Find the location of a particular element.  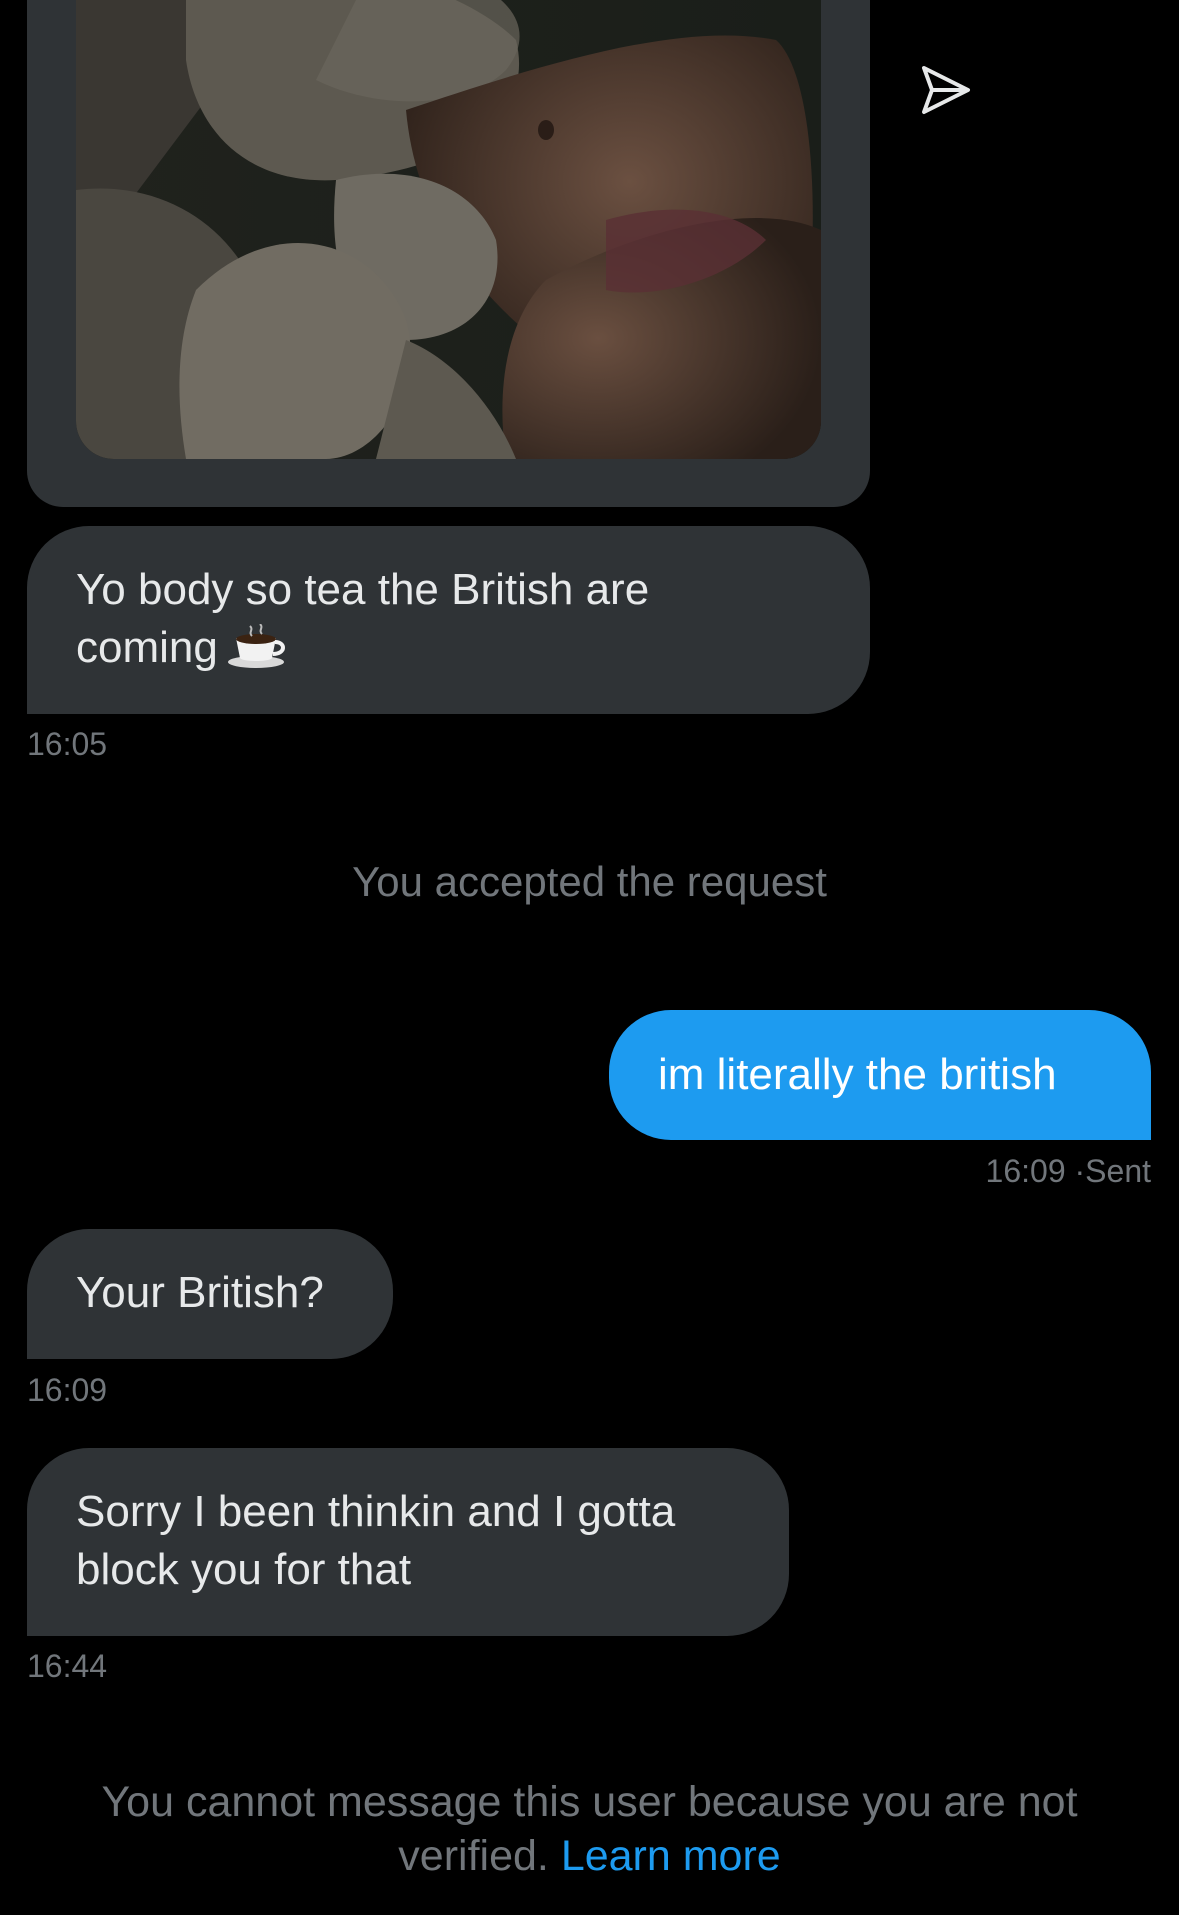

message-text-line: block you for that is located at coordinates (244, 1569).